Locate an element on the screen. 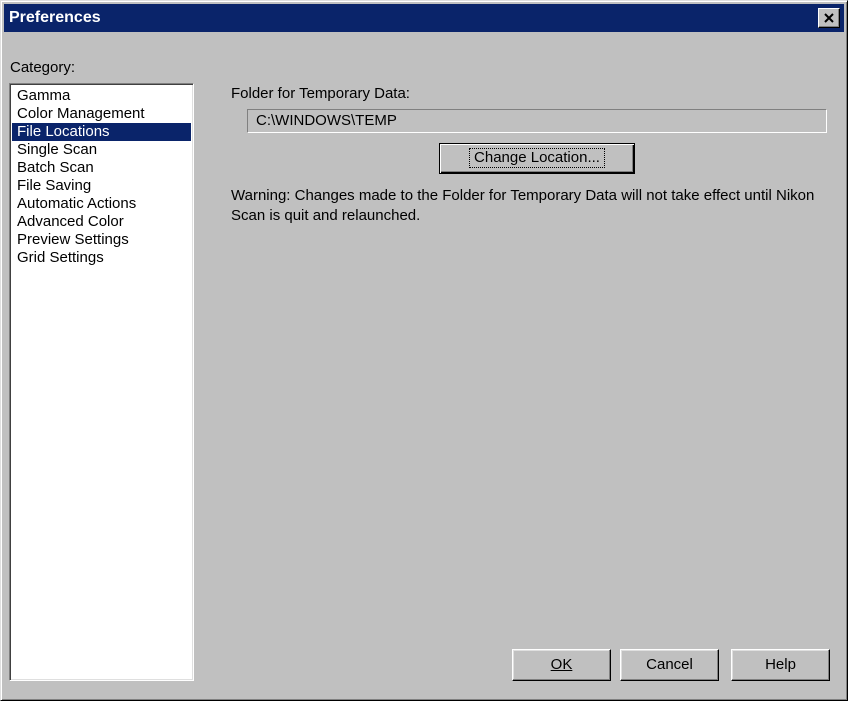 This screenshot has width=848, height=701. category-item-advanced-color: Advanced Color is located at coordinates (101, 222).